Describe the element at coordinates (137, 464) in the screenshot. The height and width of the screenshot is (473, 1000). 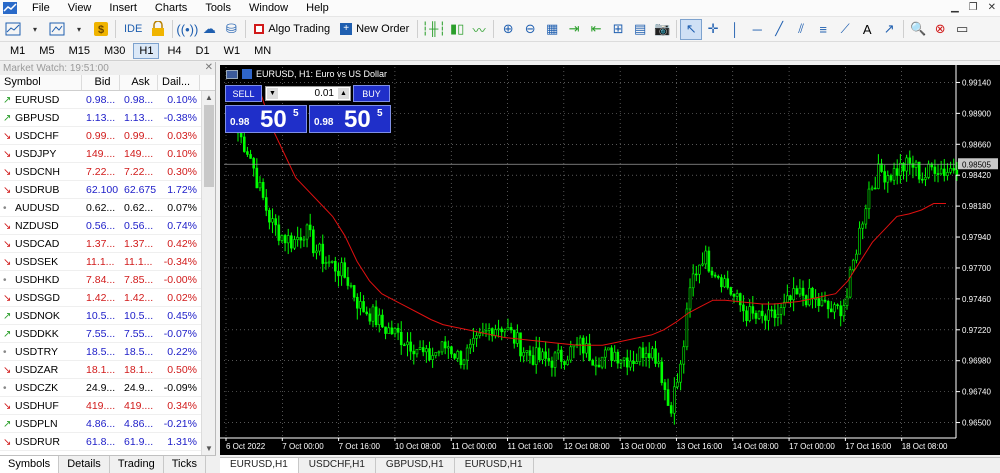
I see `tab-trading: Trading` at that location.